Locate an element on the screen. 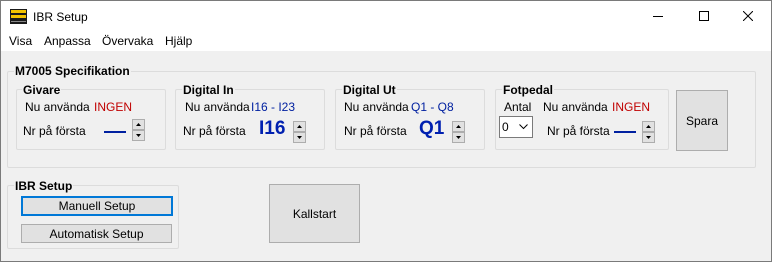 This screenshot has height=262, width=772. close-button is located at coordinates (748, 16).